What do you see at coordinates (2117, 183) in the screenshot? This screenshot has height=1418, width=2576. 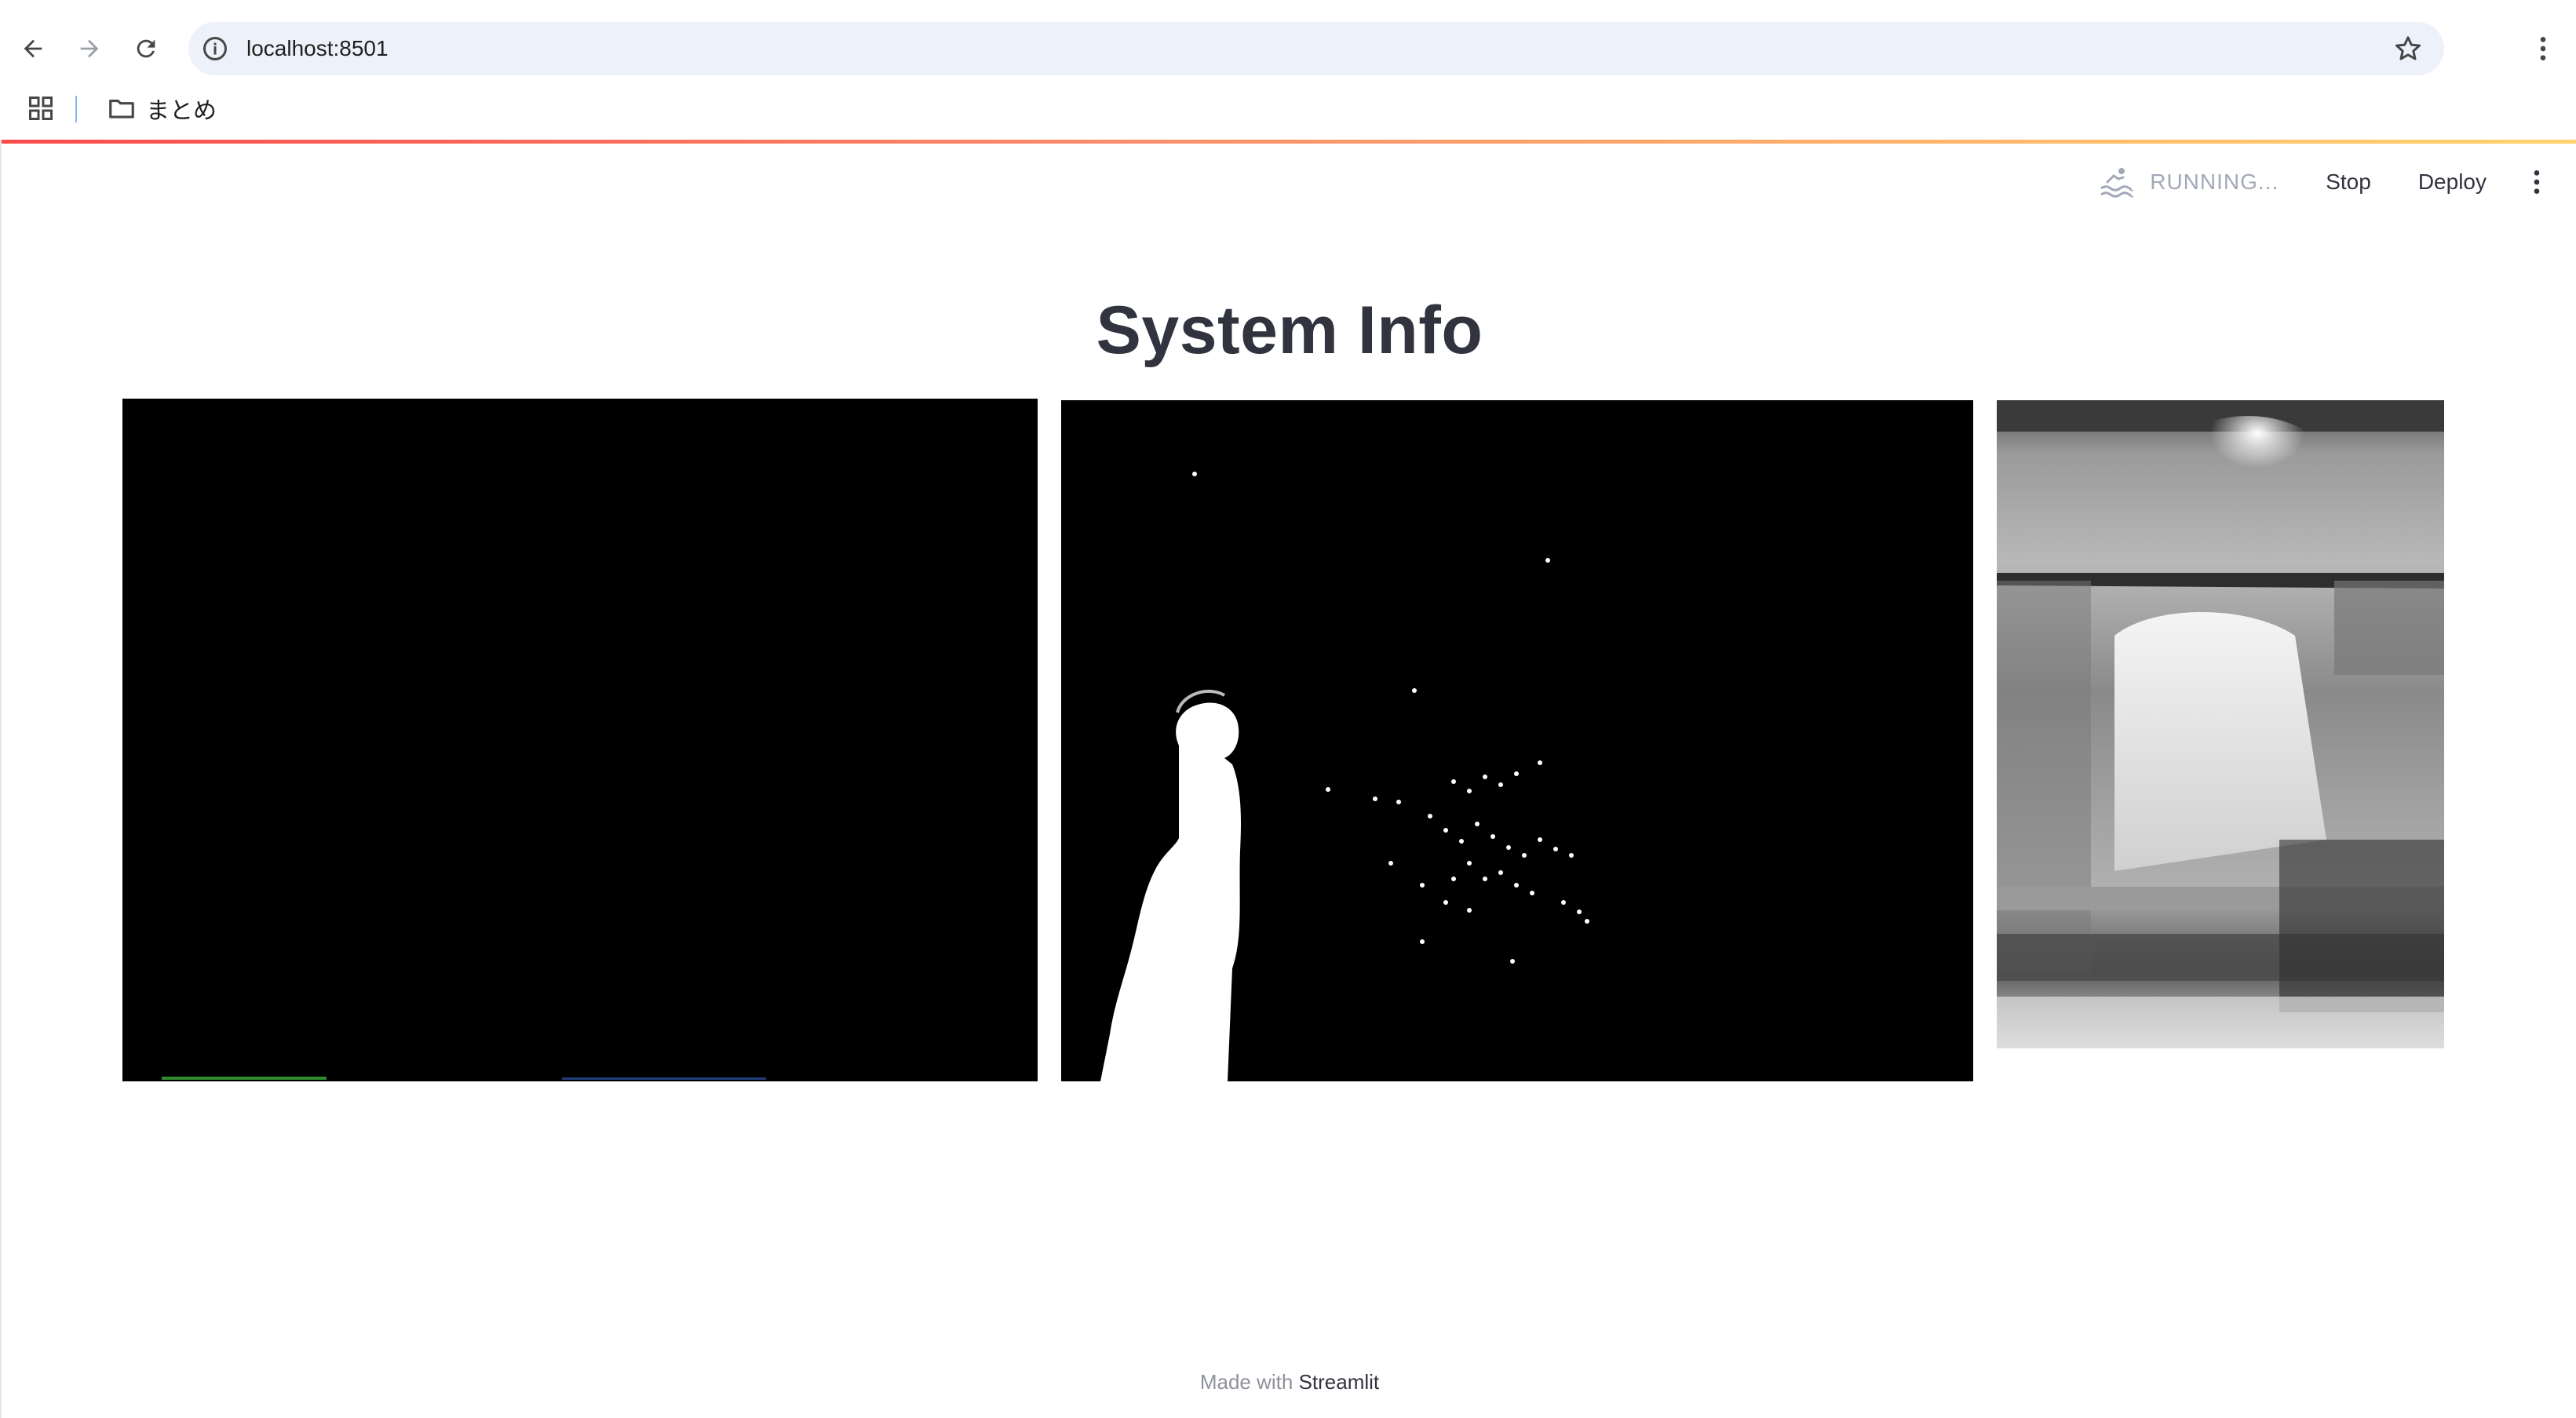 I see `running-swimmer-icon` at bounding box center [2117, 183].